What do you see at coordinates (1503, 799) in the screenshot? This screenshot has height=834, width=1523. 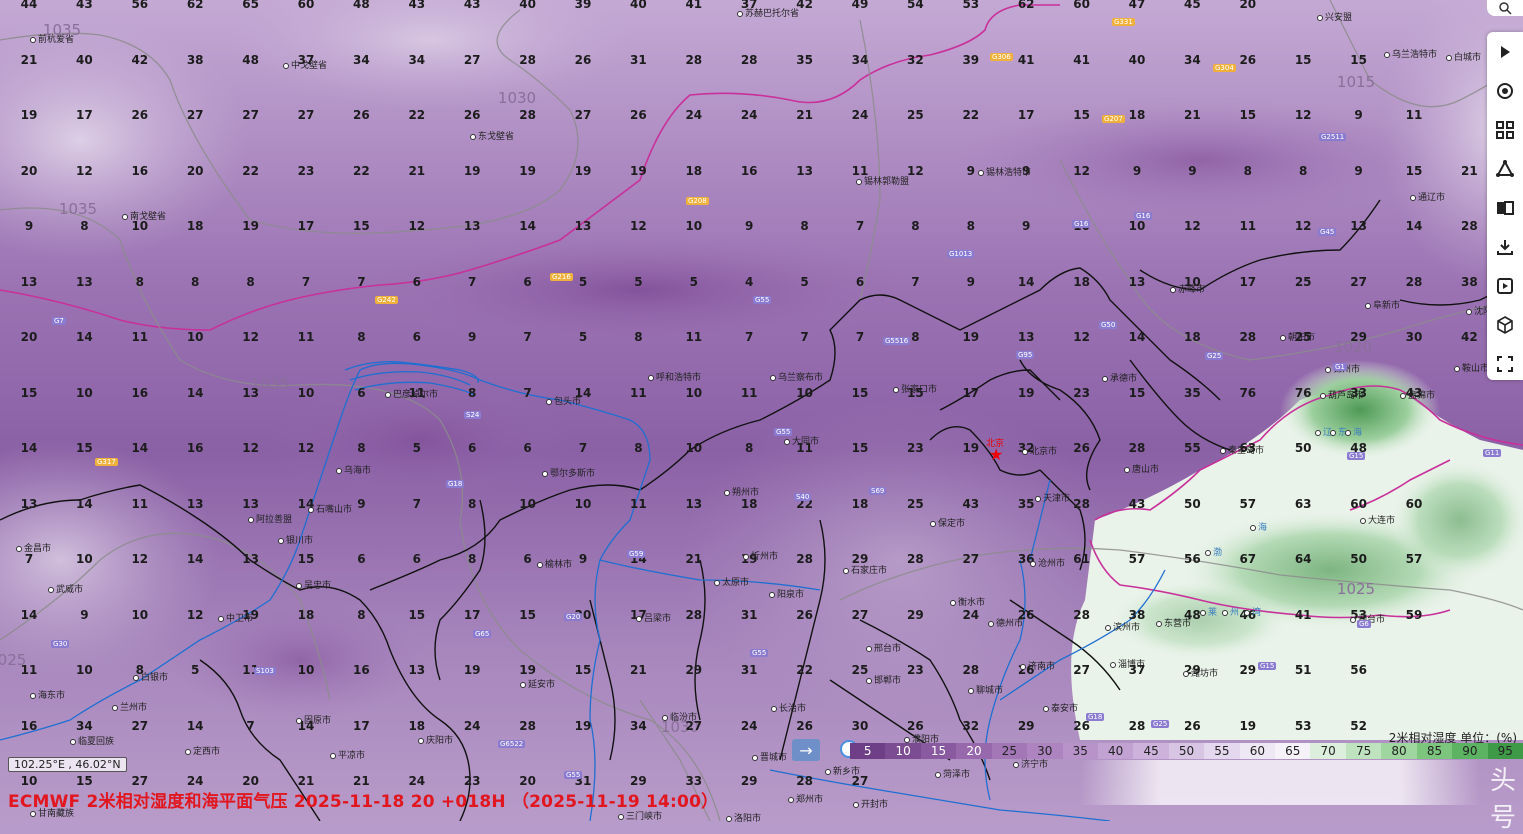 I see `watermark: 头号` at bounding box center [1503, 799].